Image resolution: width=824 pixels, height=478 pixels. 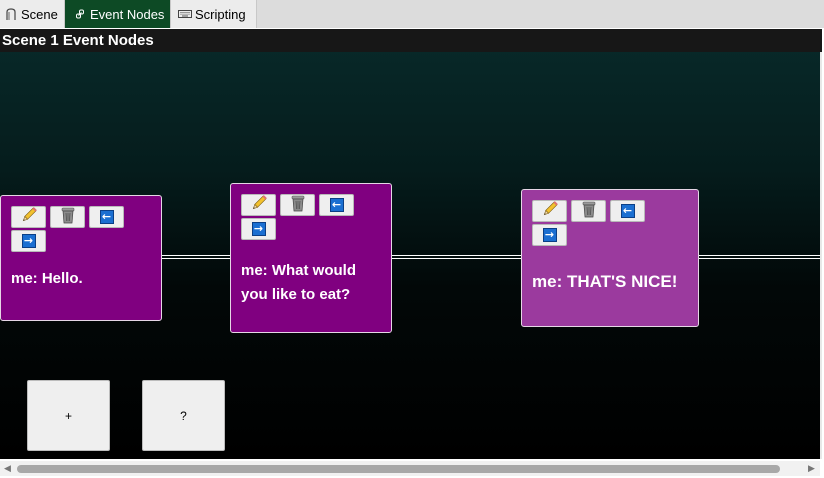 I want to click on tab-scripting: Scripting, so click(x=214, y=14).